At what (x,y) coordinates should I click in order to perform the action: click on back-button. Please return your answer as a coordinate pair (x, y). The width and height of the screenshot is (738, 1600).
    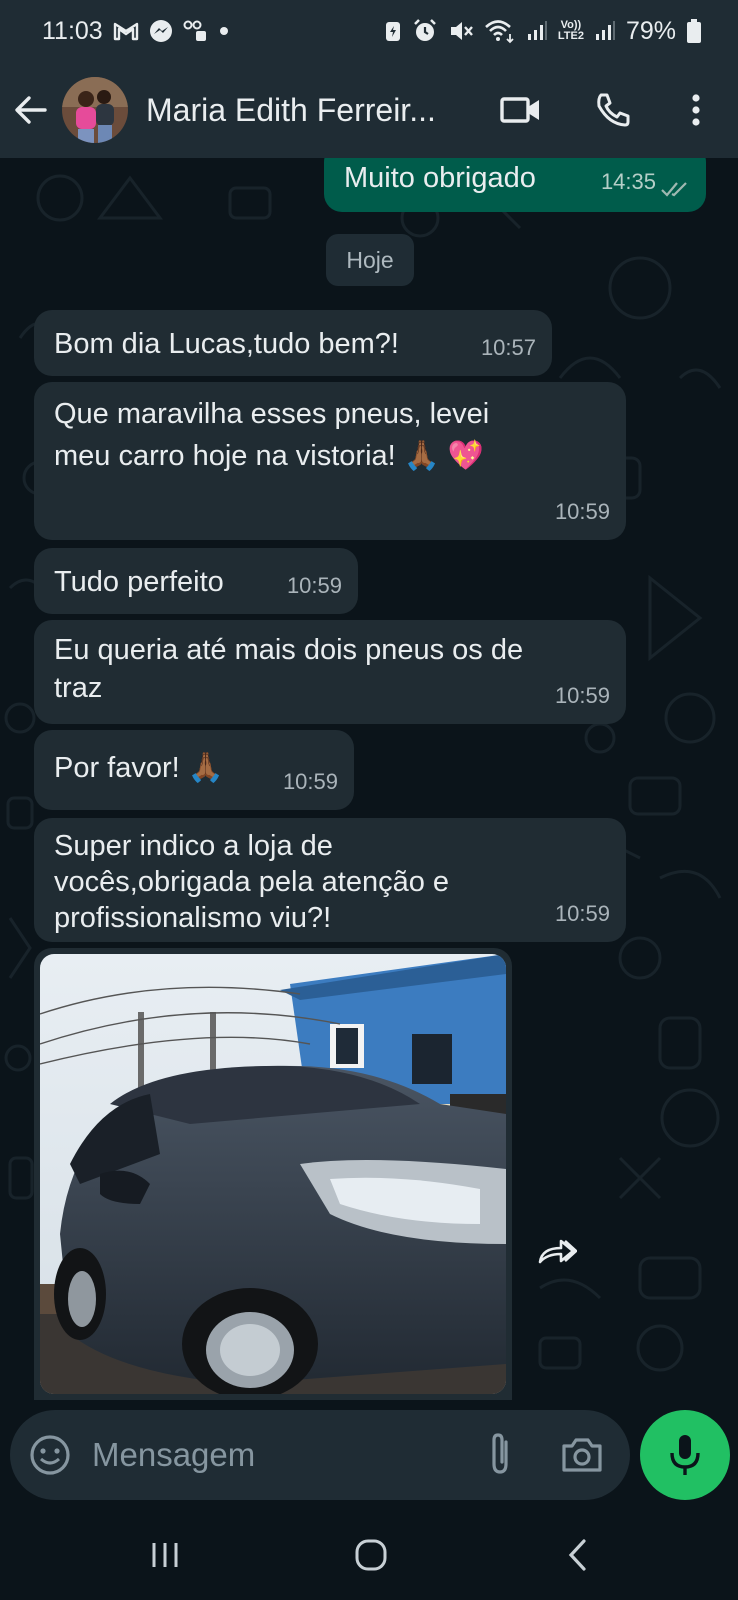
    Looking at the image, I should click on (31, 110).